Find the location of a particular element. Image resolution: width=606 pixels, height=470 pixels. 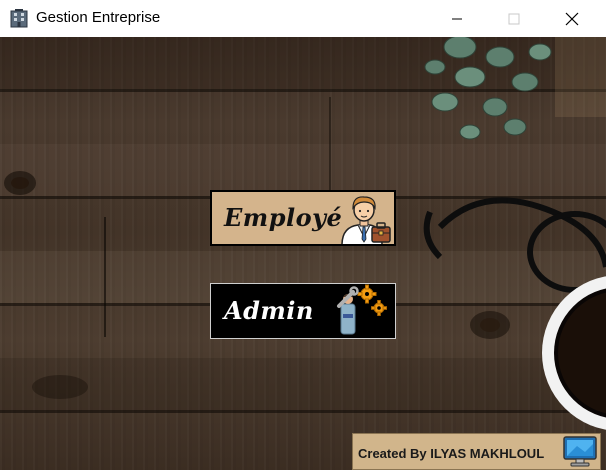

credit-text: Created By ILYAS MAKHLOUL is located at coordinates (451, 453).